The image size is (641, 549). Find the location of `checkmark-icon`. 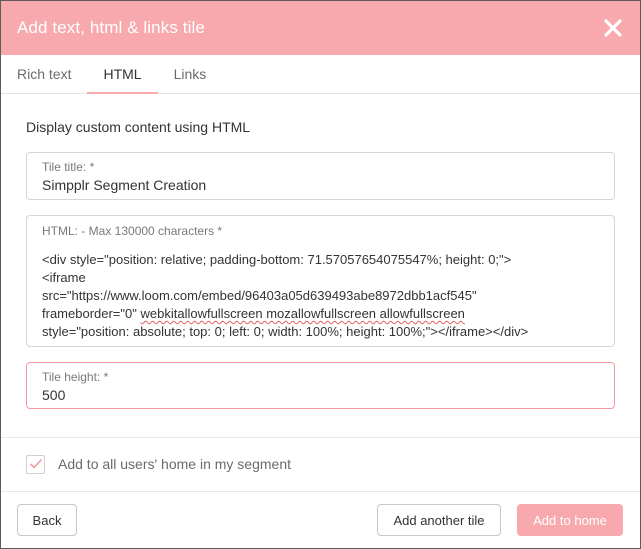

checkmark-icon is located at coordinates (35, 463).